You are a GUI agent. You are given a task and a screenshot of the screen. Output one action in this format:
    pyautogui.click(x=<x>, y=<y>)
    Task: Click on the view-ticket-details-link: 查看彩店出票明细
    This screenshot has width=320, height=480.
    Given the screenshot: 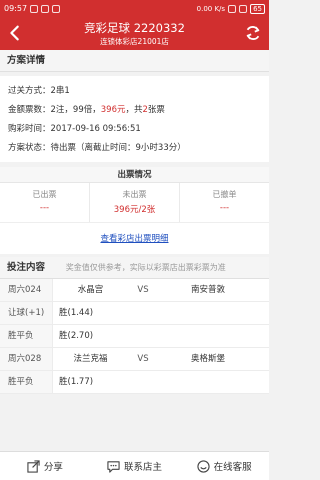 What is the action you would take?
    pyautogui.click(x=134, y=239)
    